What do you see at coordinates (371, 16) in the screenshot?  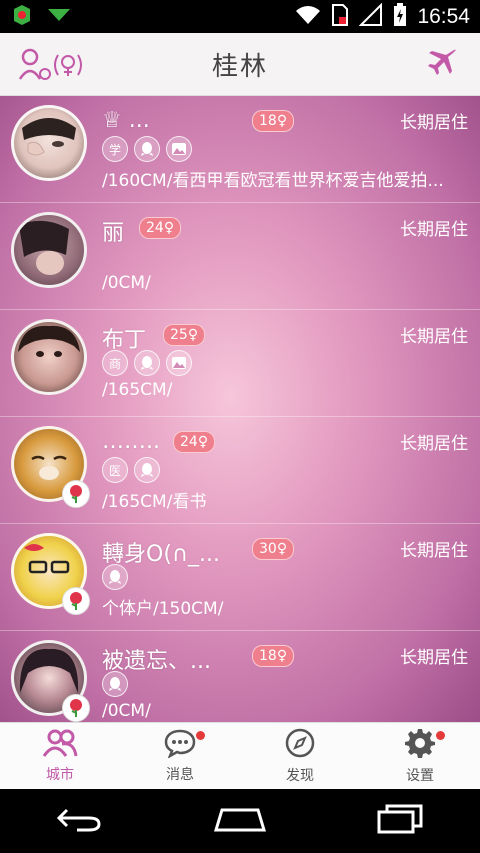 I see `signal-icon` at bounding box center [371, 16].